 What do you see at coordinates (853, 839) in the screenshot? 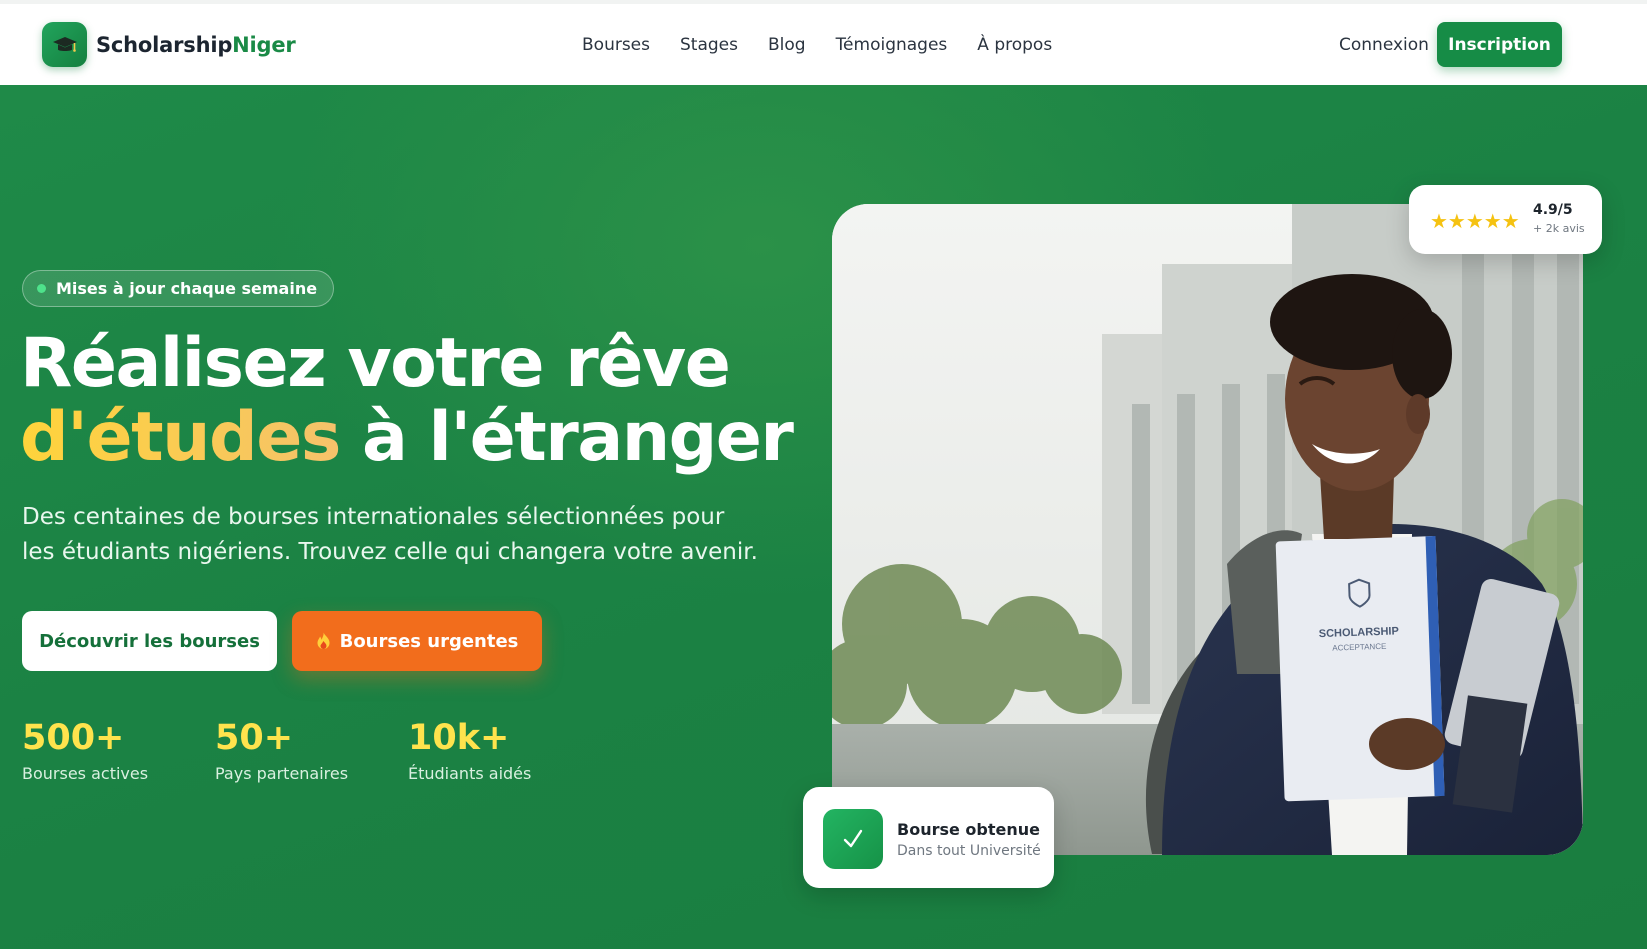
I see `check-icon` at bounding box center [853, 839].